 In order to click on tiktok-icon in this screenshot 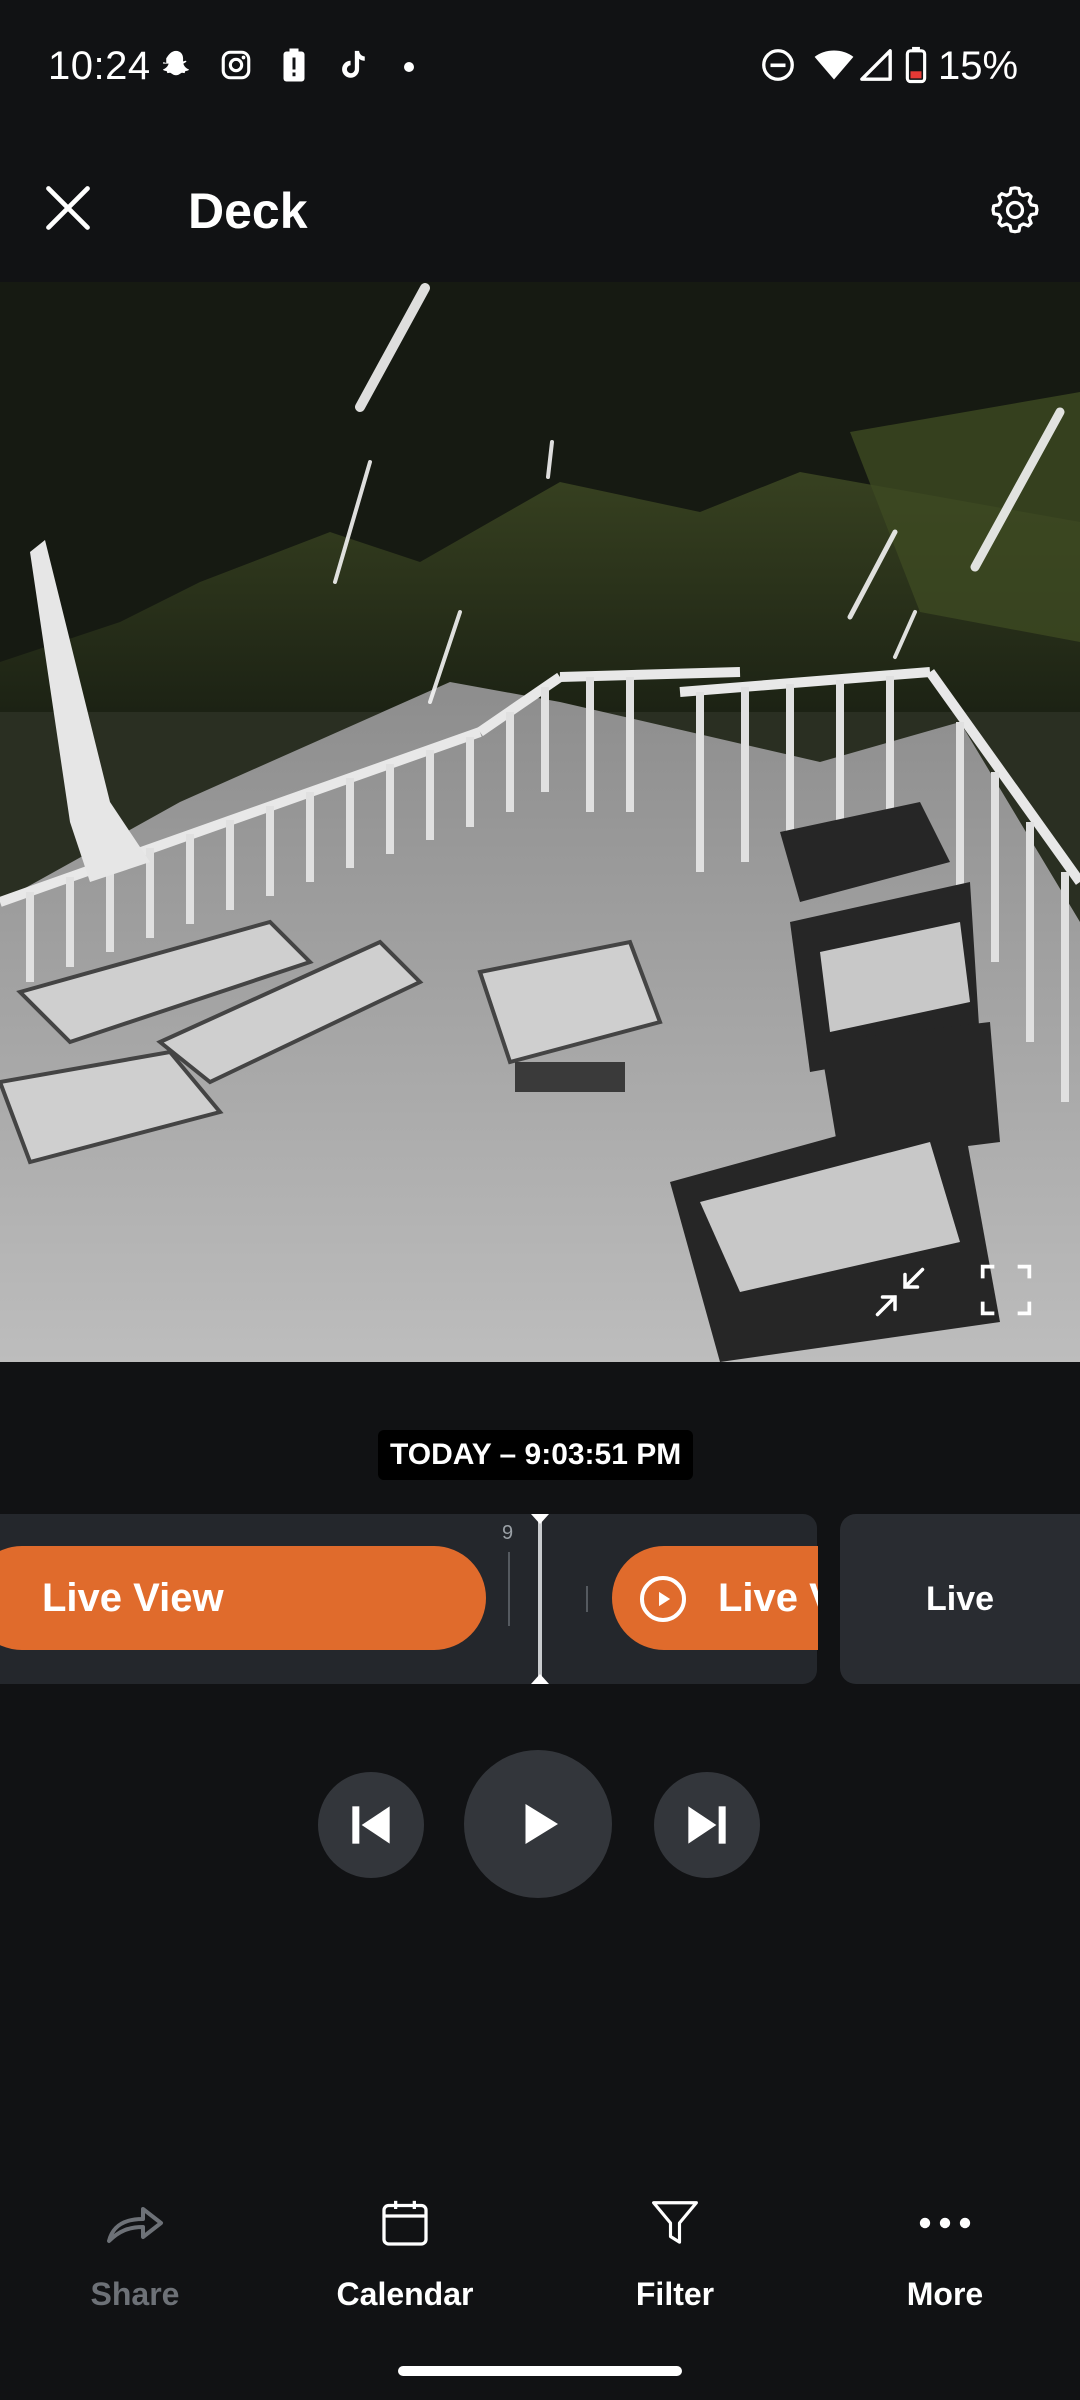, I will do `click(352, 65)`.